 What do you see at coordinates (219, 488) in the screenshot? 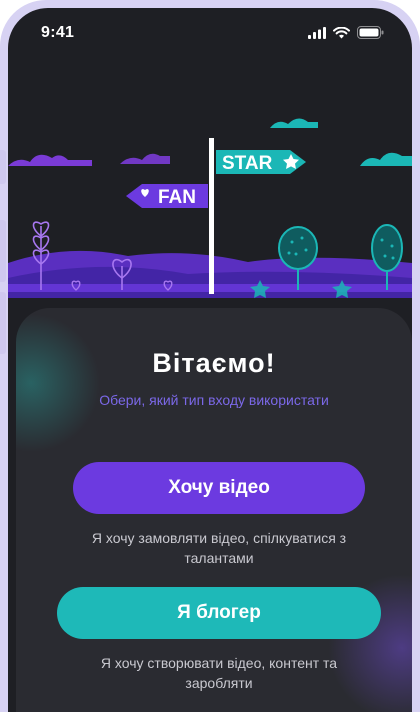
I see `want-video-button: Хочу відео` at bounding box center [219, 488].